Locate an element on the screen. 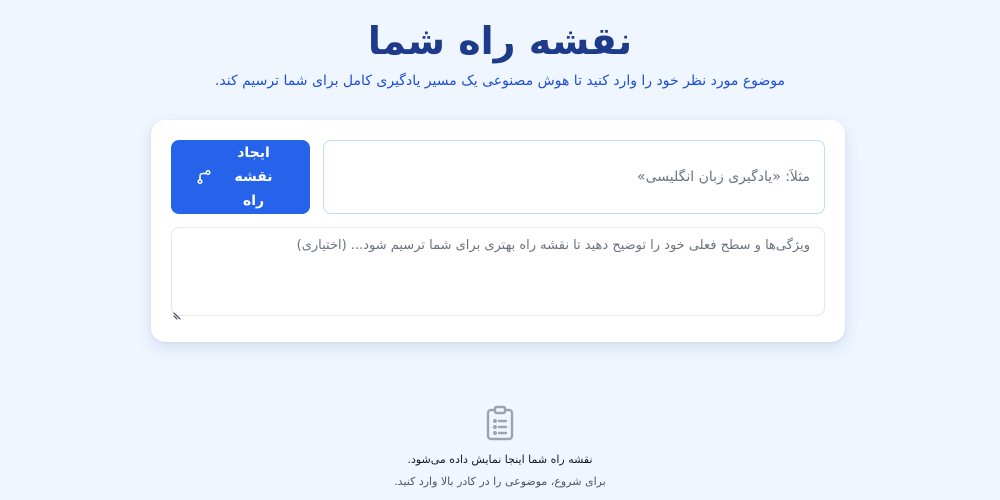  page-title: نقشه راه شما is located at coordinates (500, 41).